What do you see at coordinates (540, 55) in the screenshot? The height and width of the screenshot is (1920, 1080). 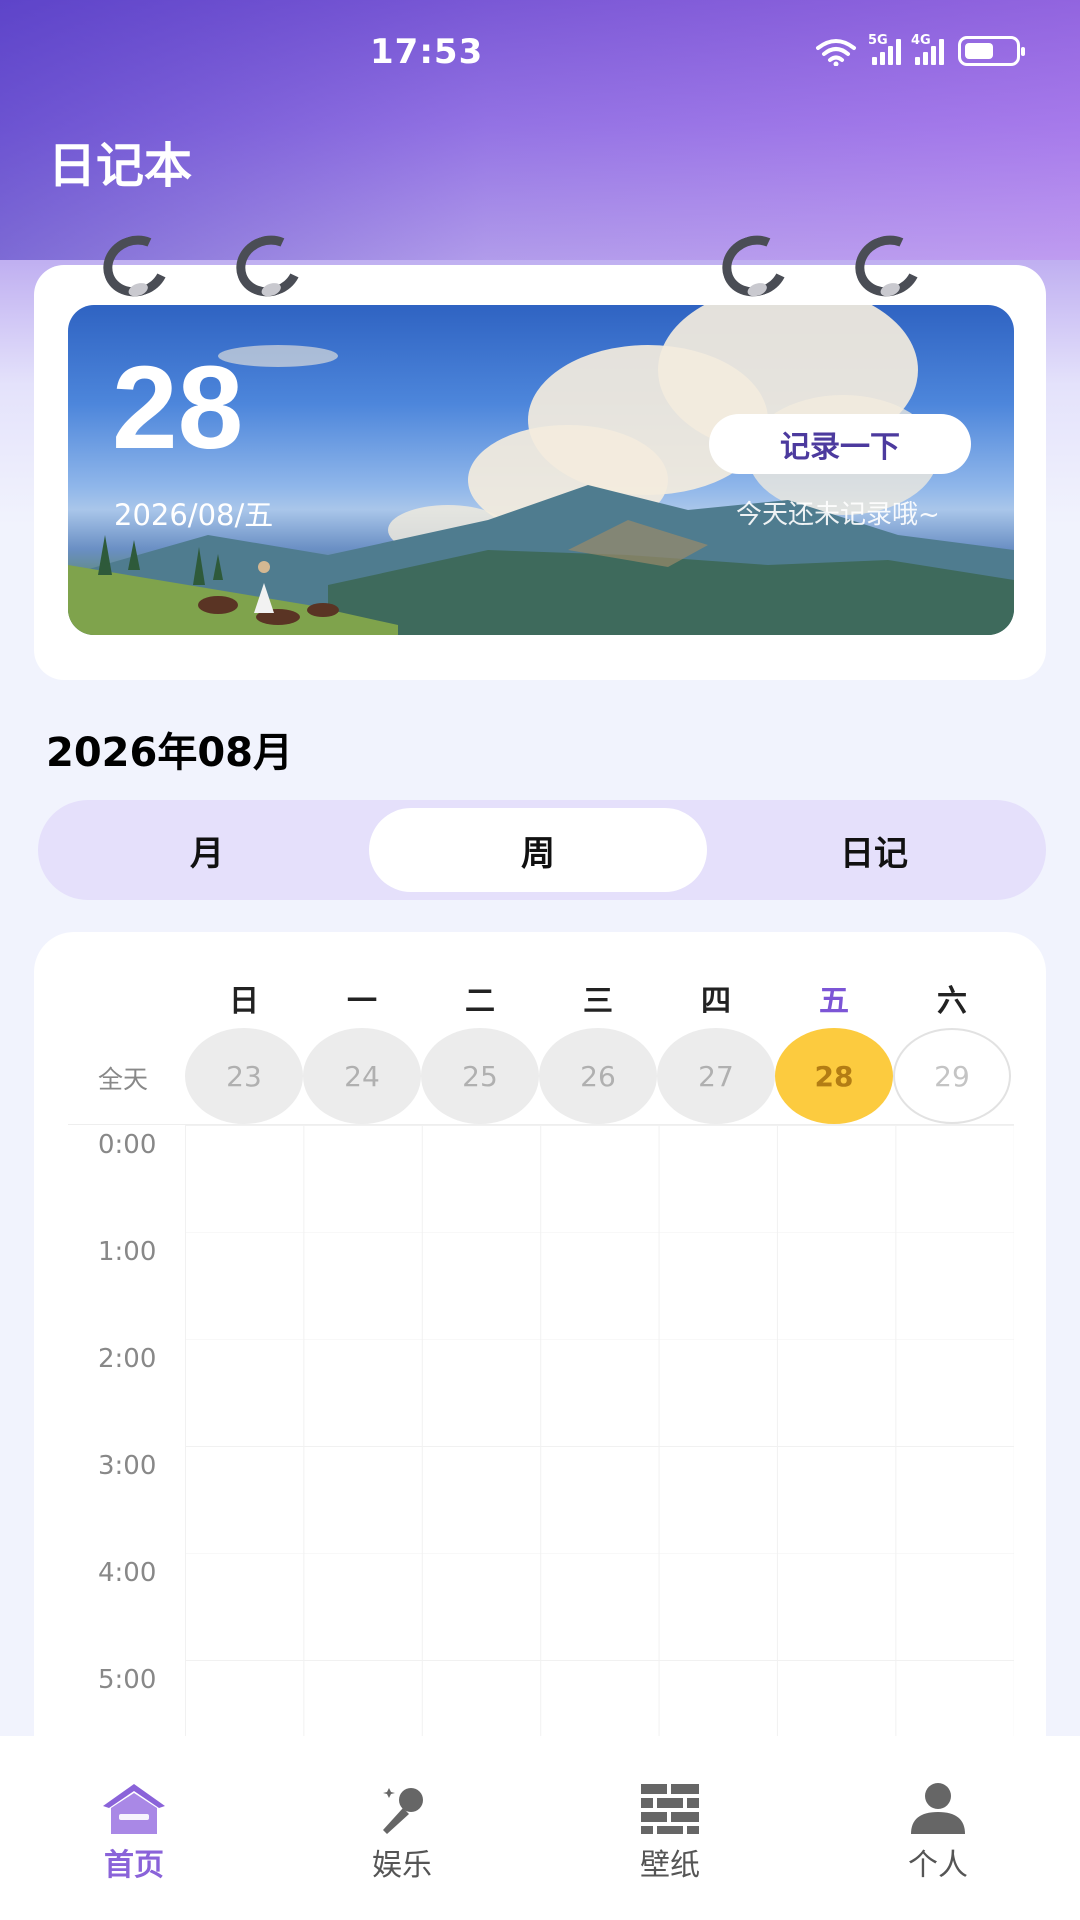 I see `status-bar: 17:53 5G 4G` at bounding box center [540, 55].